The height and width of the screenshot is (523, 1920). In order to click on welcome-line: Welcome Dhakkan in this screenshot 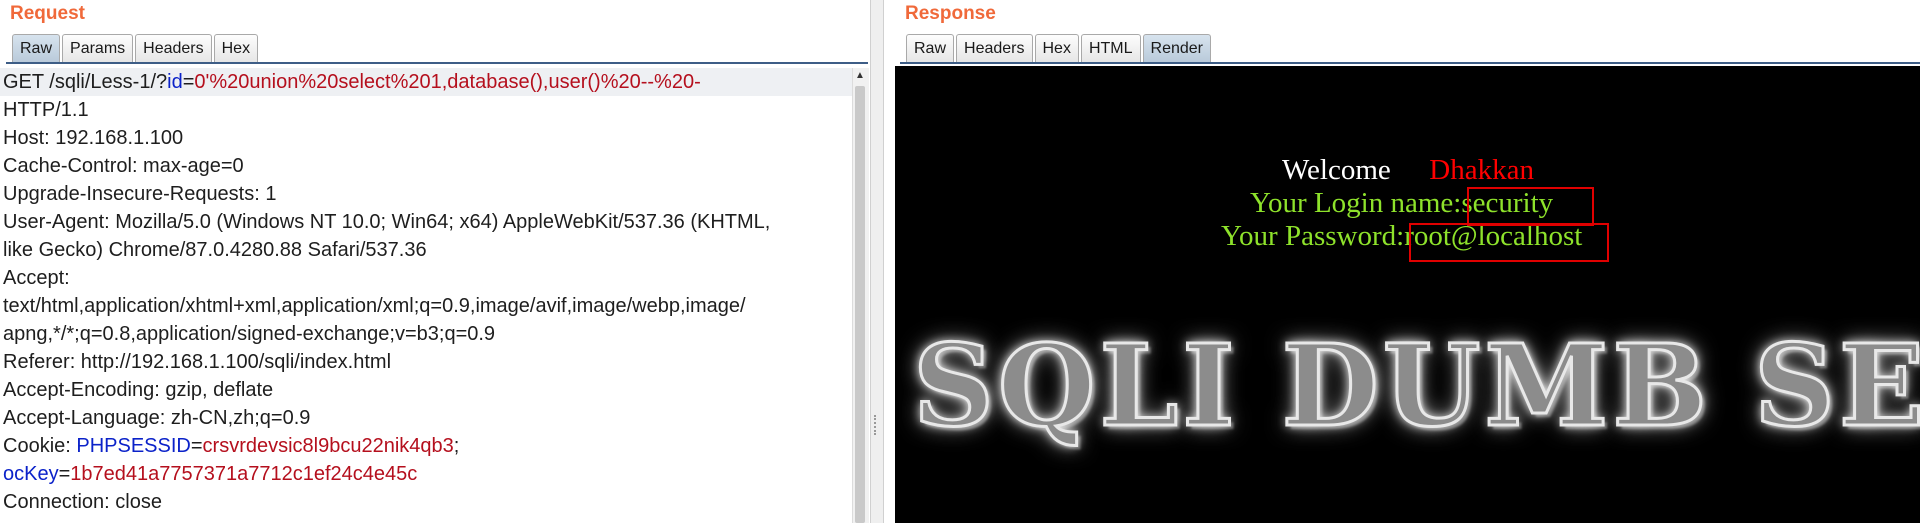, I will do `click(1408, 170)`.